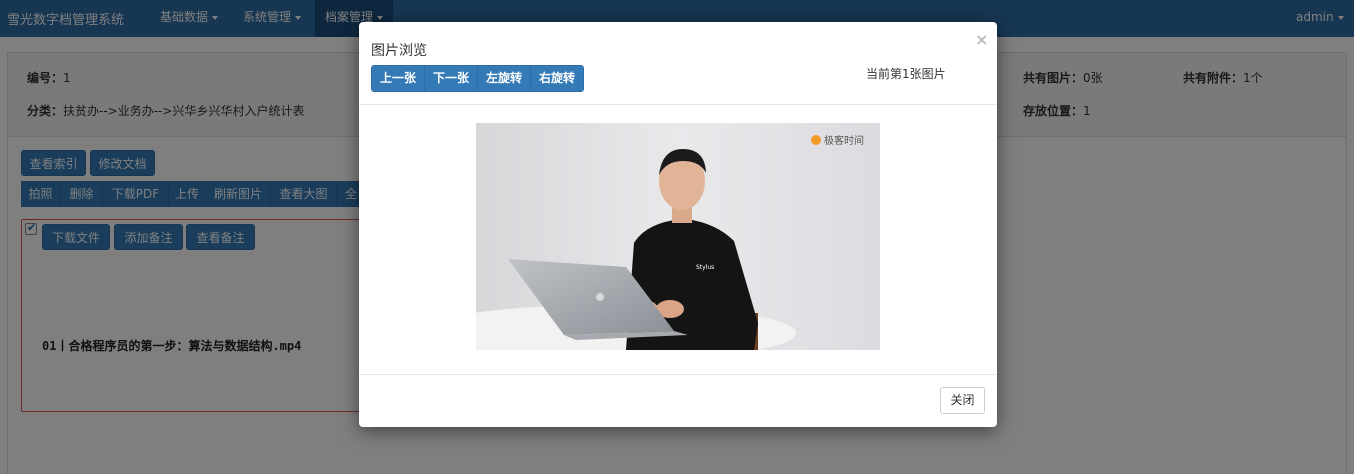 This screenshot has height=474, width=1354. I want to click on preview-image: Stylus 极客时间, so click(678, 236).